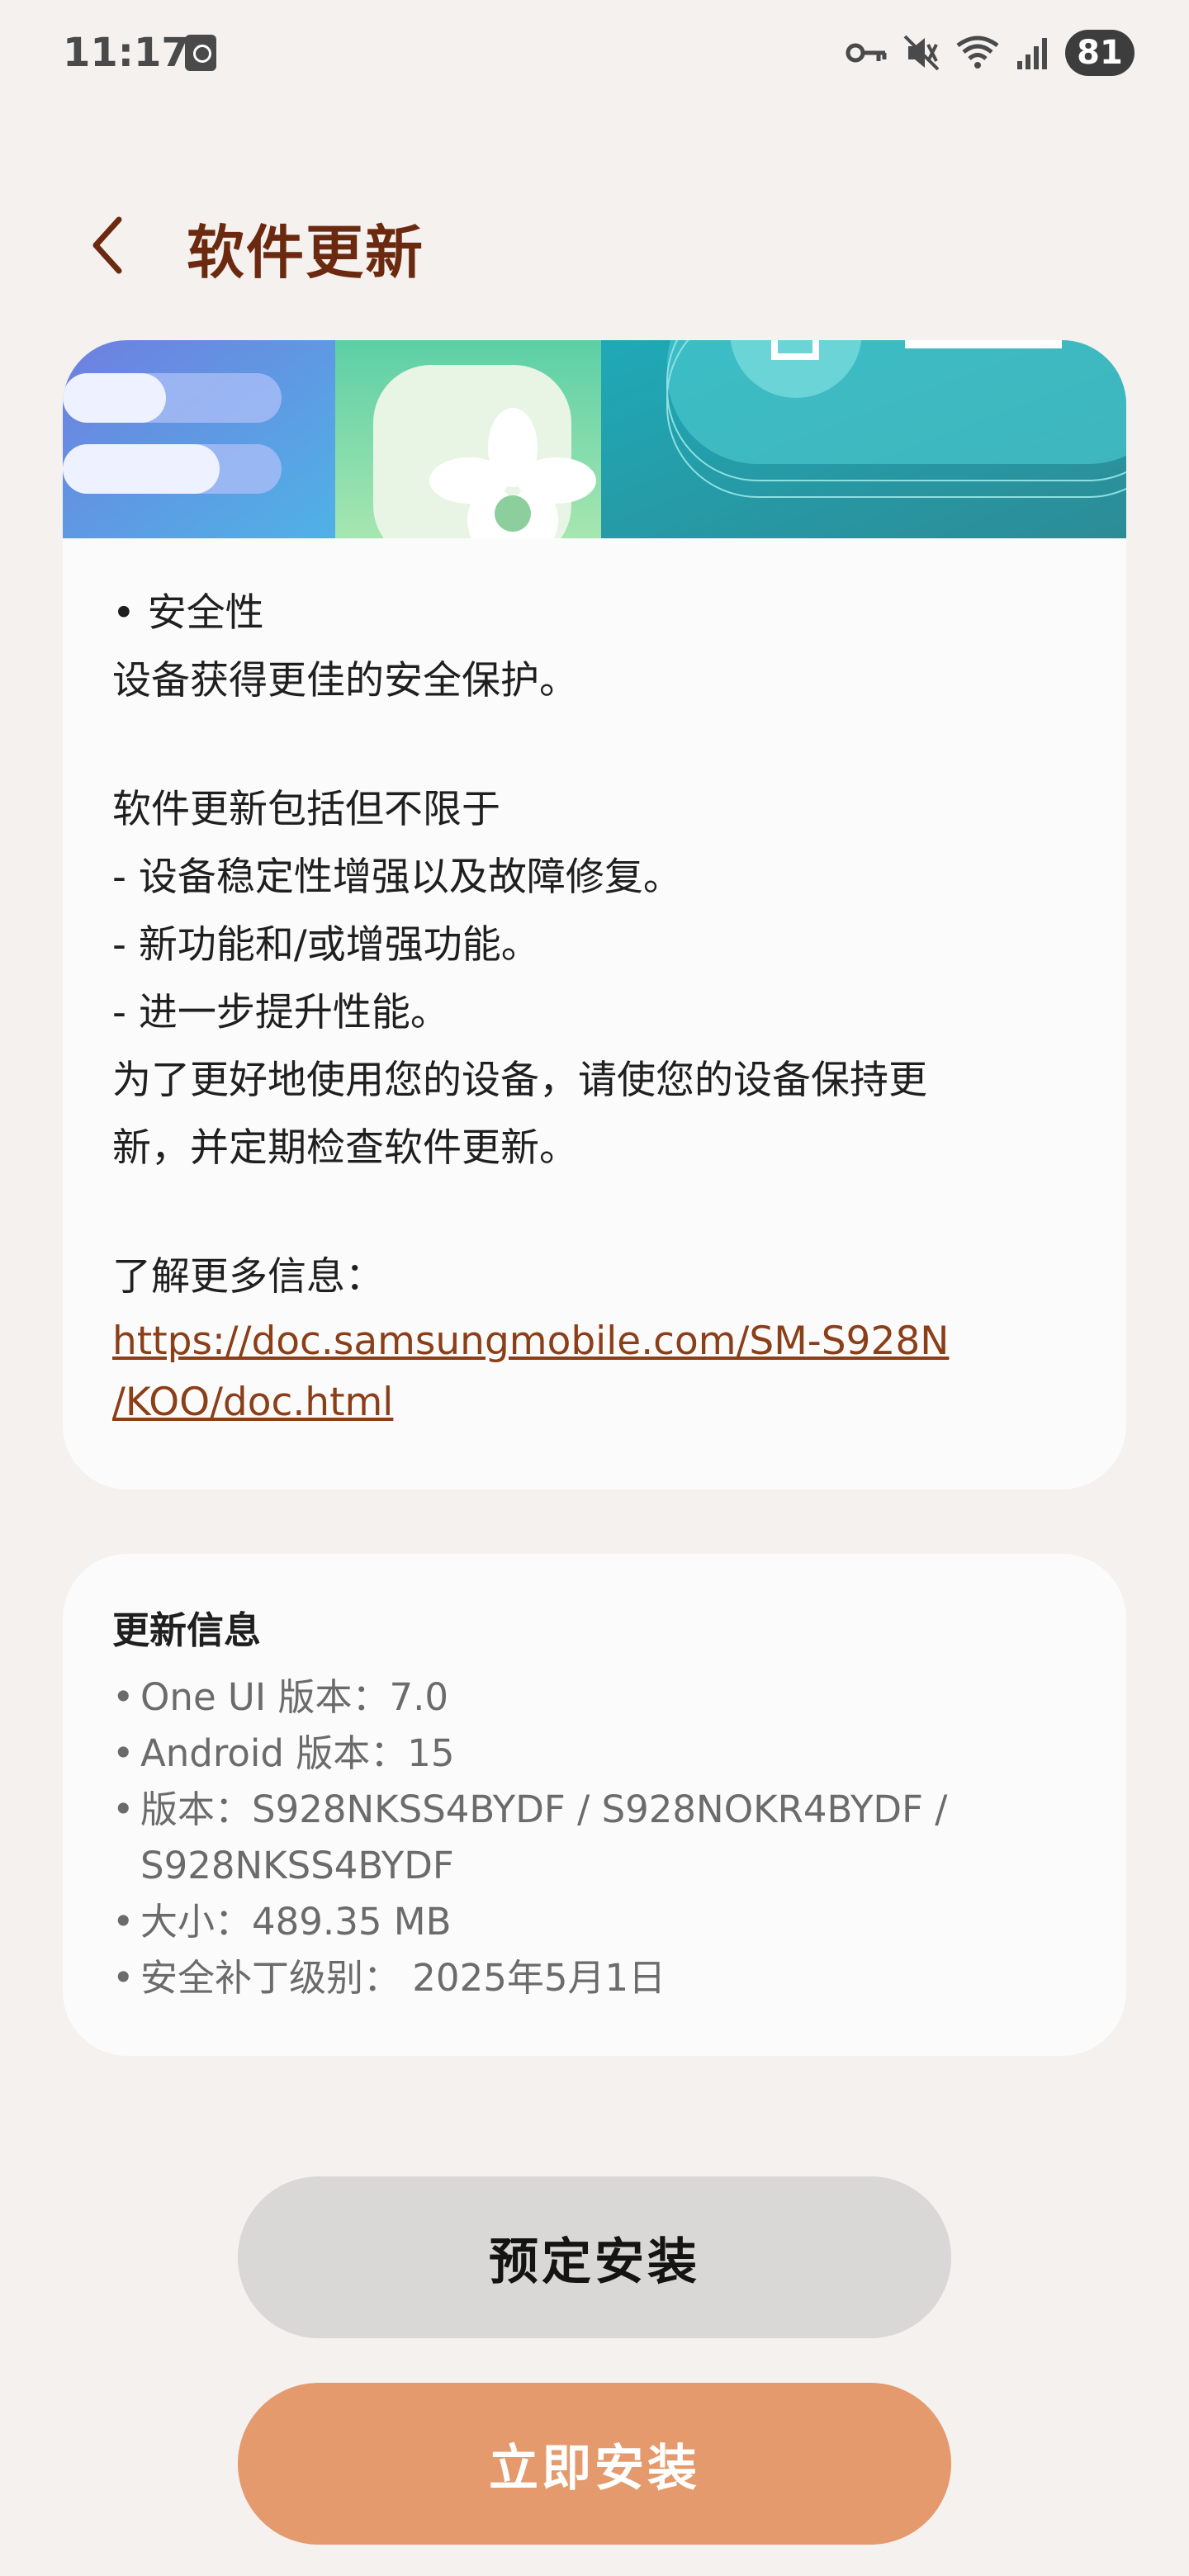  What do you see at coordinates (530, 1341) in the screenshot?
I see `link-text-line1: https://doc.samsungmobile.com/SM-S928N` at bounding box center [530, 1341].